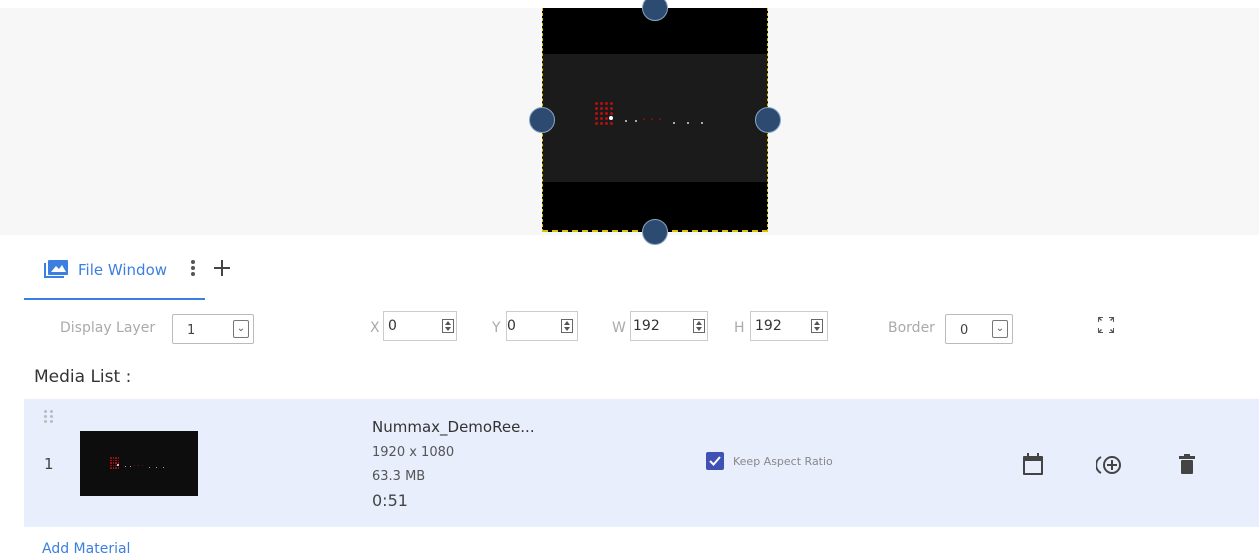 This screenshot has height=557, width=1259. What do you see at coordinates (399, 476) in the screenshot?
I see `media-file-size: 63.3 MB` at bounding box center [399, 476].